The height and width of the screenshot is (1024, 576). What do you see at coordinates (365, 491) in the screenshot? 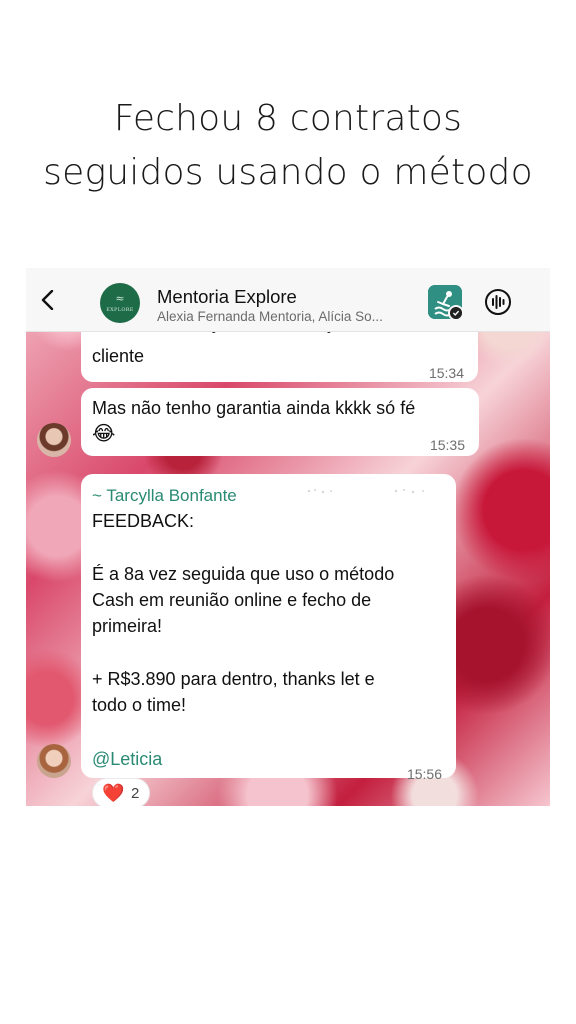
I see `blurred-phone-number` at bounding box center [365, 491].